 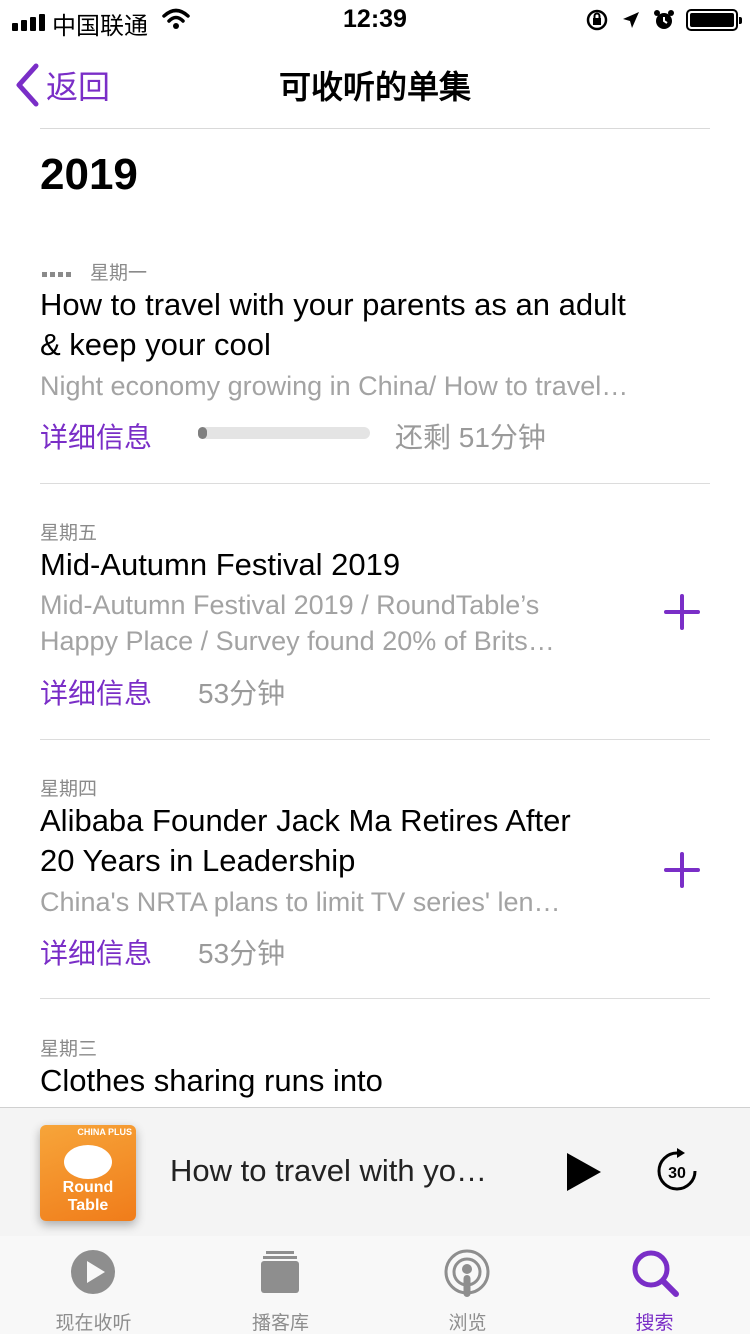 I want to click on episode-remaining-time: 还剩 51分钟, so click(x=470, y=437).